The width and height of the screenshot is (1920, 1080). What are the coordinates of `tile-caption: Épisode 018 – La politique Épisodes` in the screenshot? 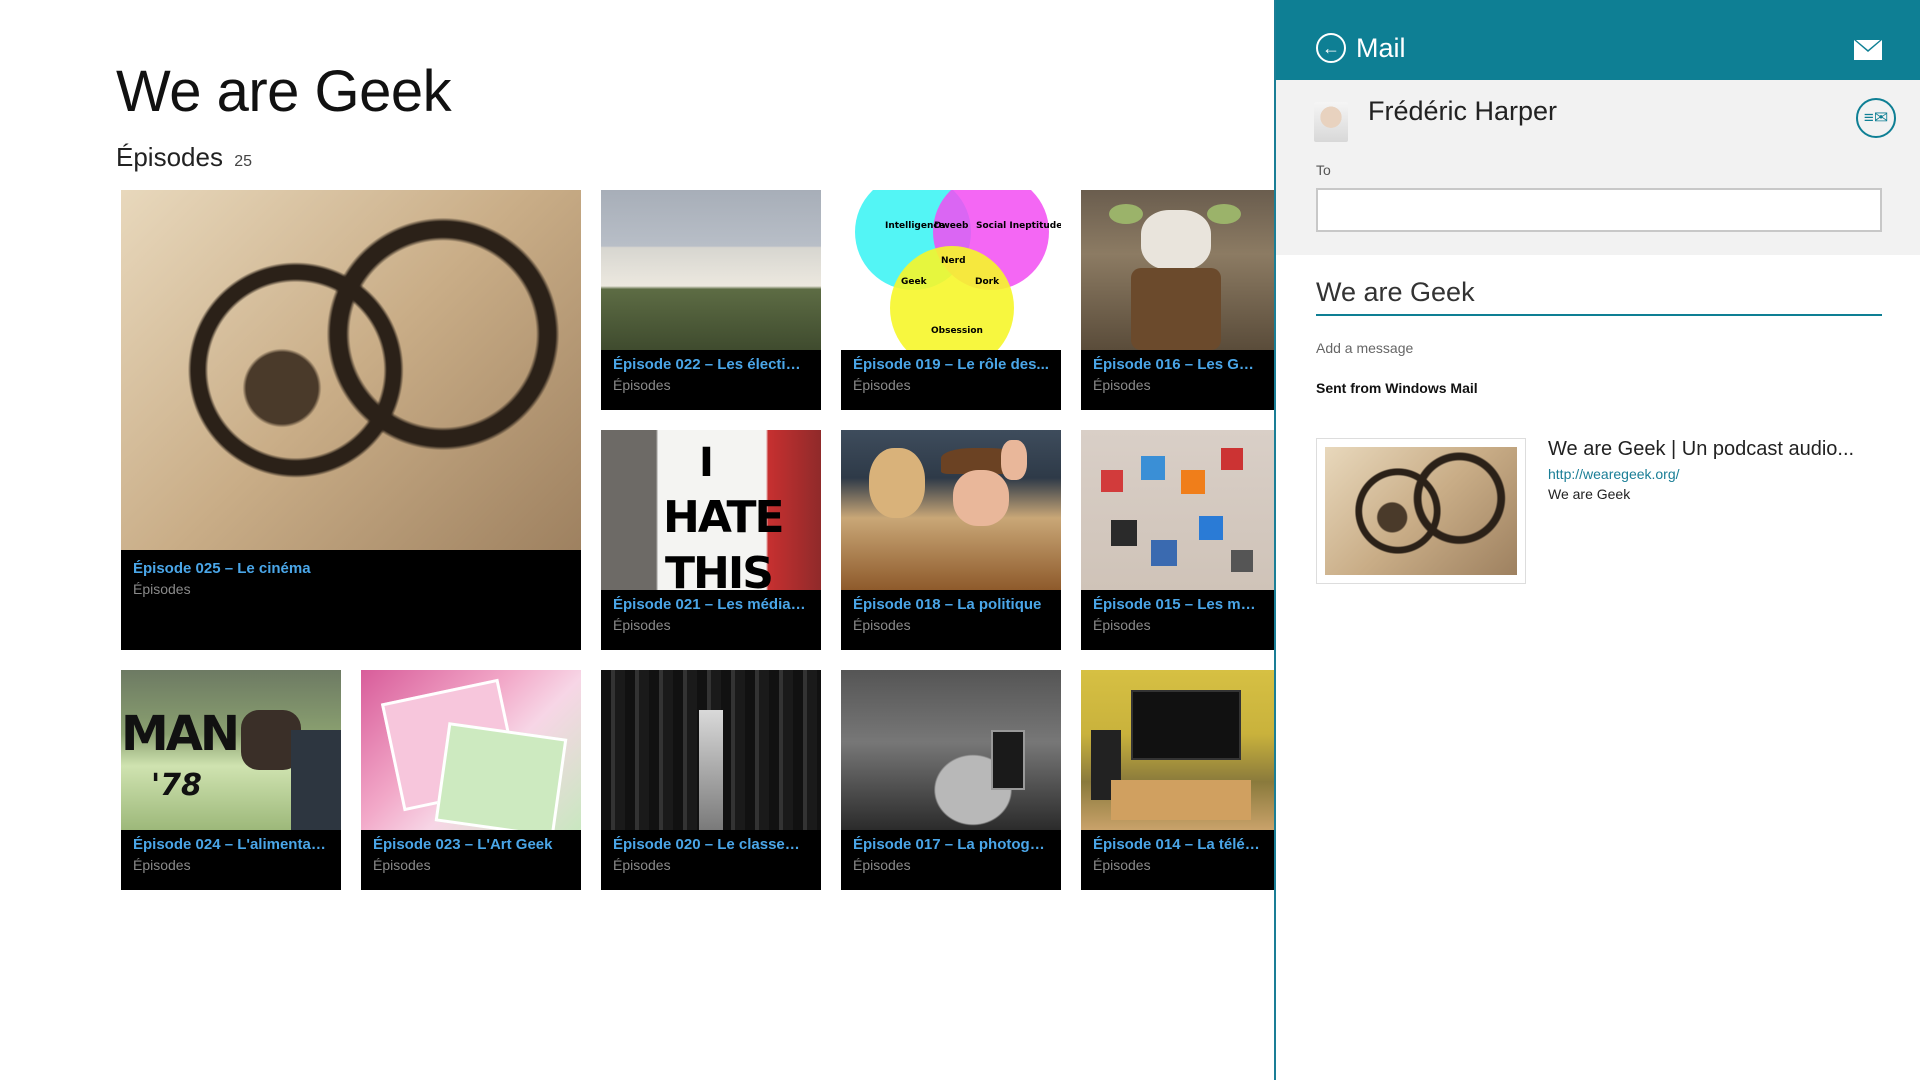 It's located at (951, 620).